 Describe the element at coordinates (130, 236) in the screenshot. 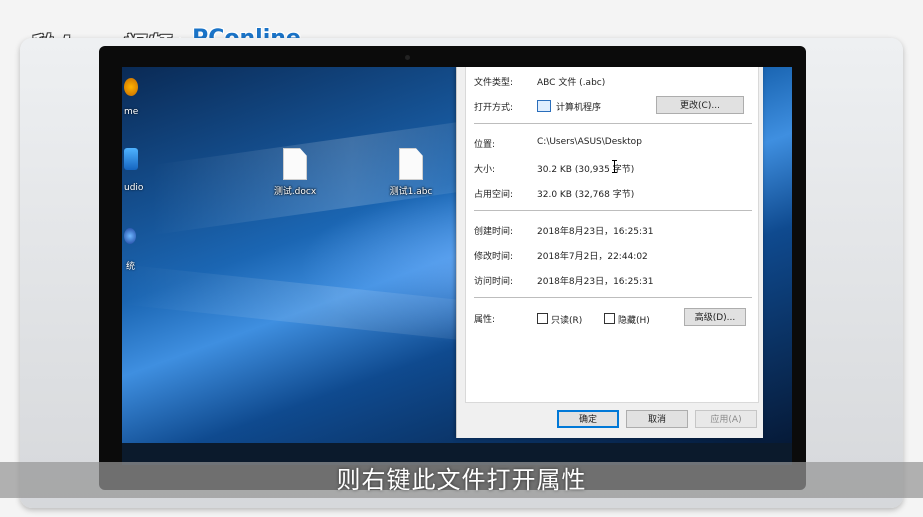

I see `app-icon-system` at that location.